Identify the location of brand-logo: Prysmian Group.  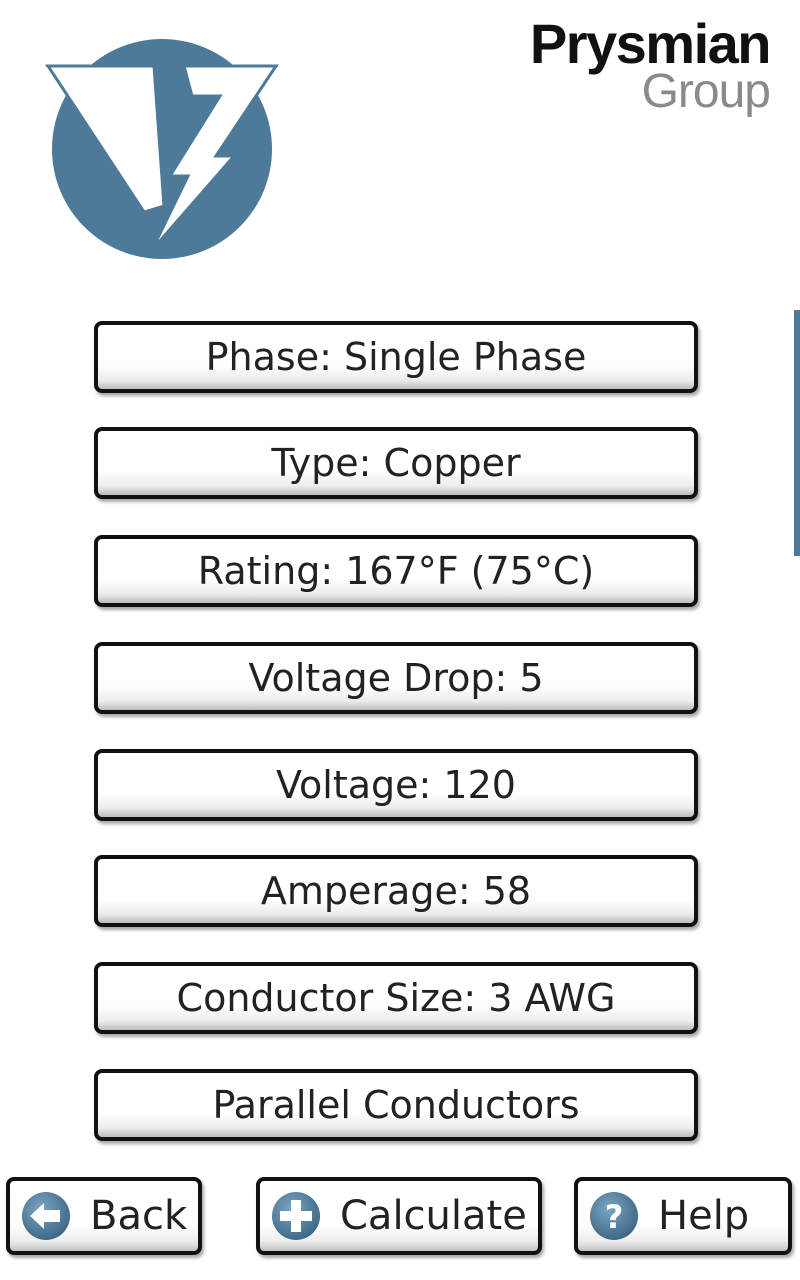
(650, 65).